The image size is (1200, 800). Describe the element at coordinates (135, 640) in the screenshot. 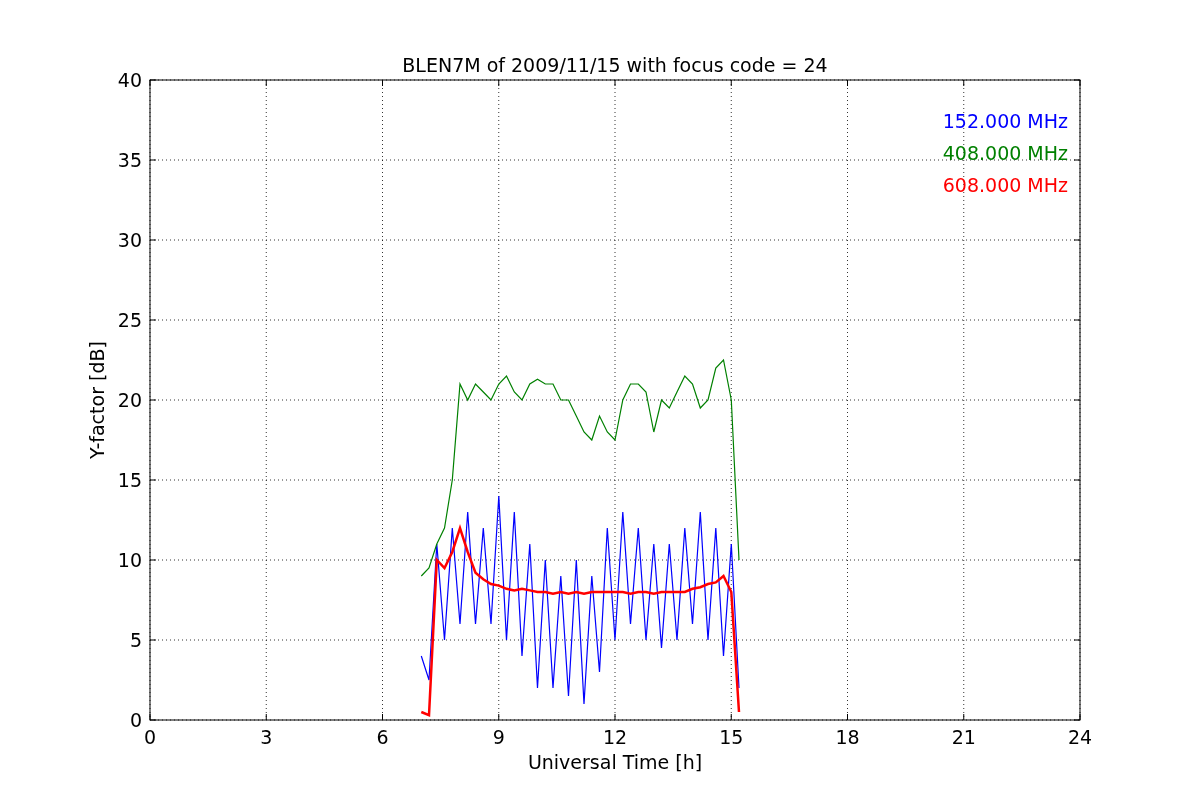

I see `tick-label: 5` at that location.